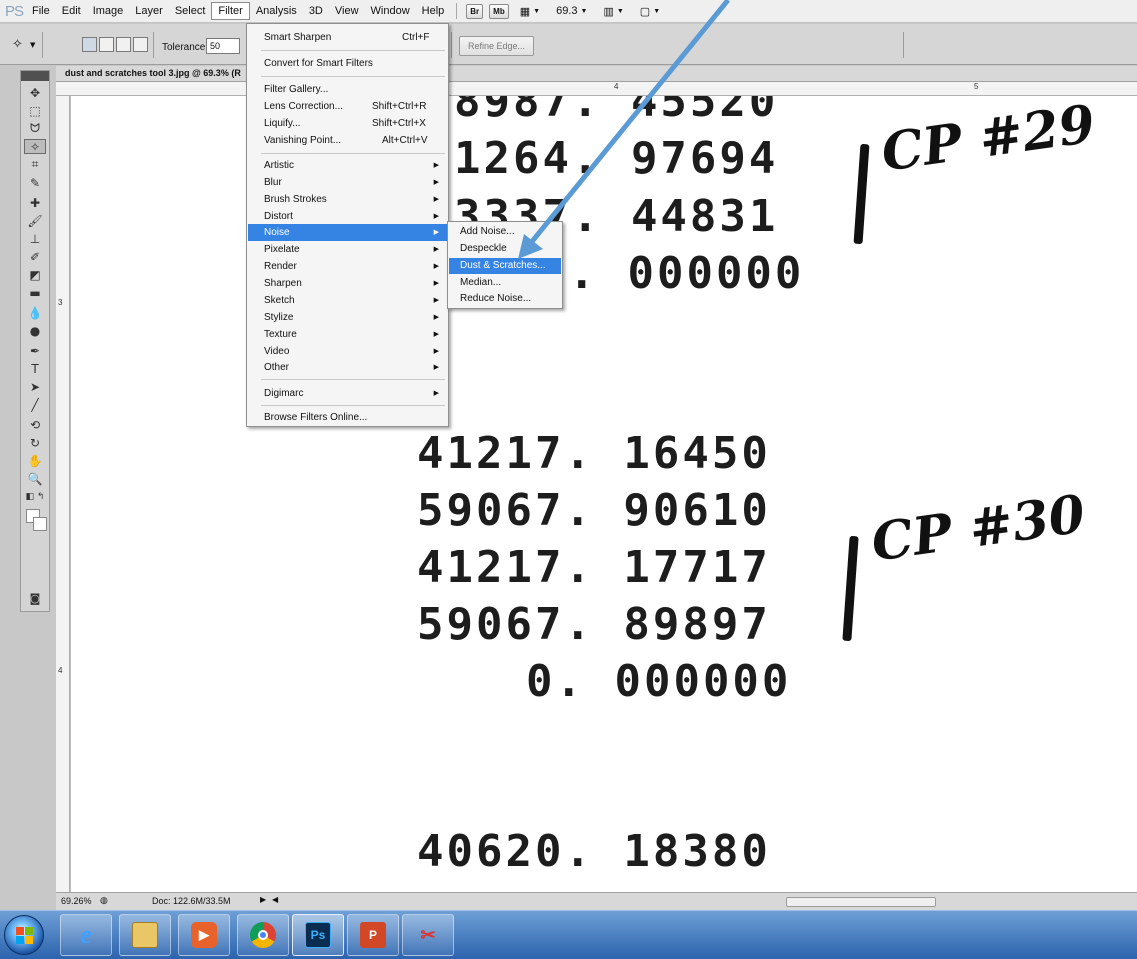  I want to click on taskbar-chrome, so click(263, 935).